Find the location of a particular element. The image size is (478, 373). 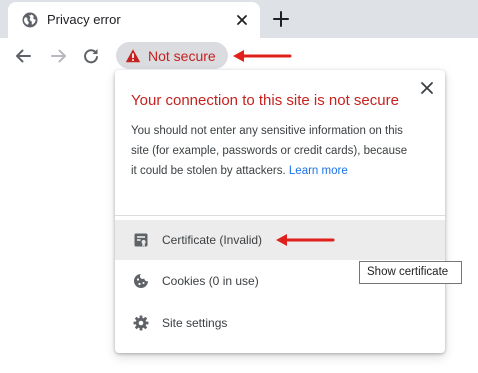

warning-triangle-icon is located at coordinates (133, 56).